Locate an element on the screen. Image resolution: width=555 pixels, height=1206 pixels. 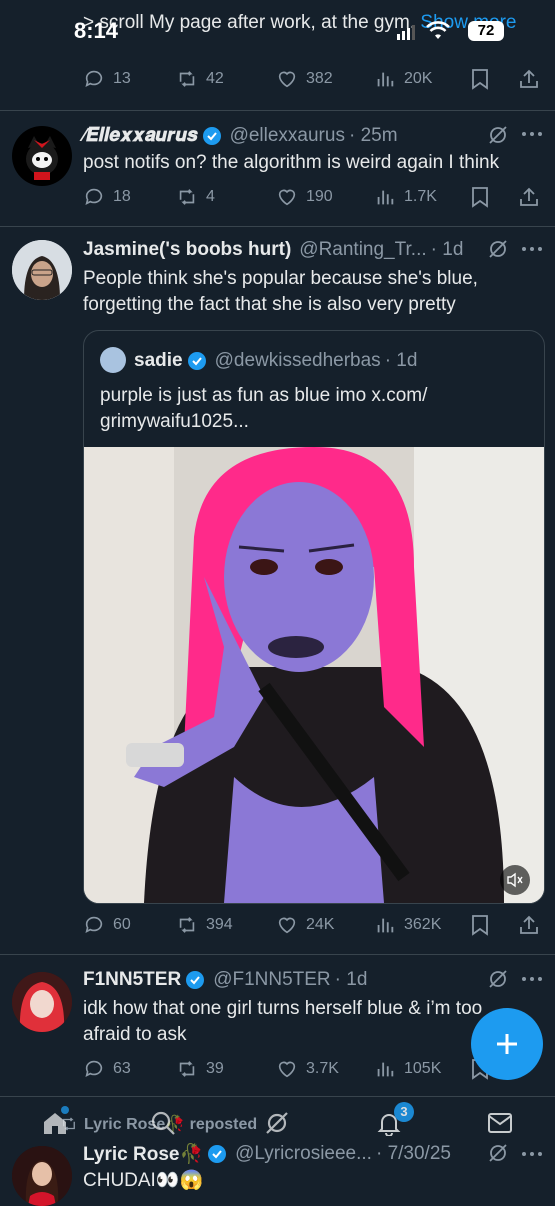
reply-button: 18 is located at coordinates (107, 197).